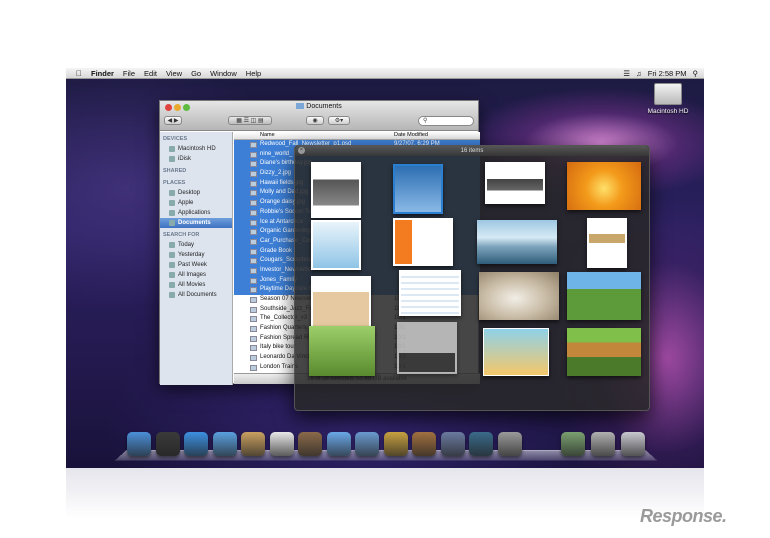  I want to click on sidebar-item-all-documents: All Documents, so click(196, 295).